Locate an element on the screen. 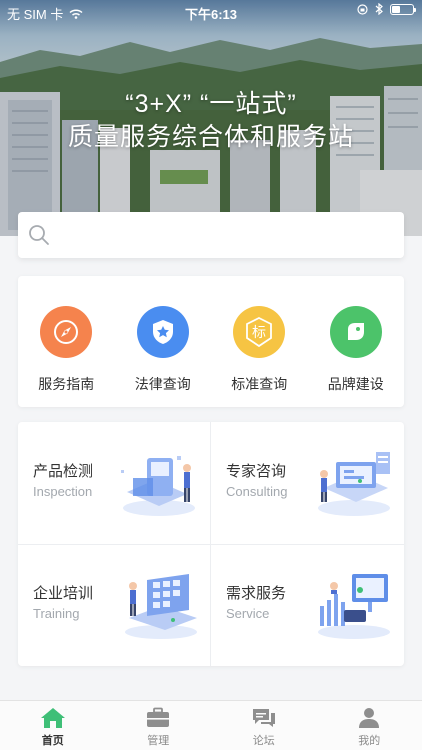 Image resolution: width=422 pixels, height=750 pixels. service-title: 产品检测 is located at coordinates (63, 471).